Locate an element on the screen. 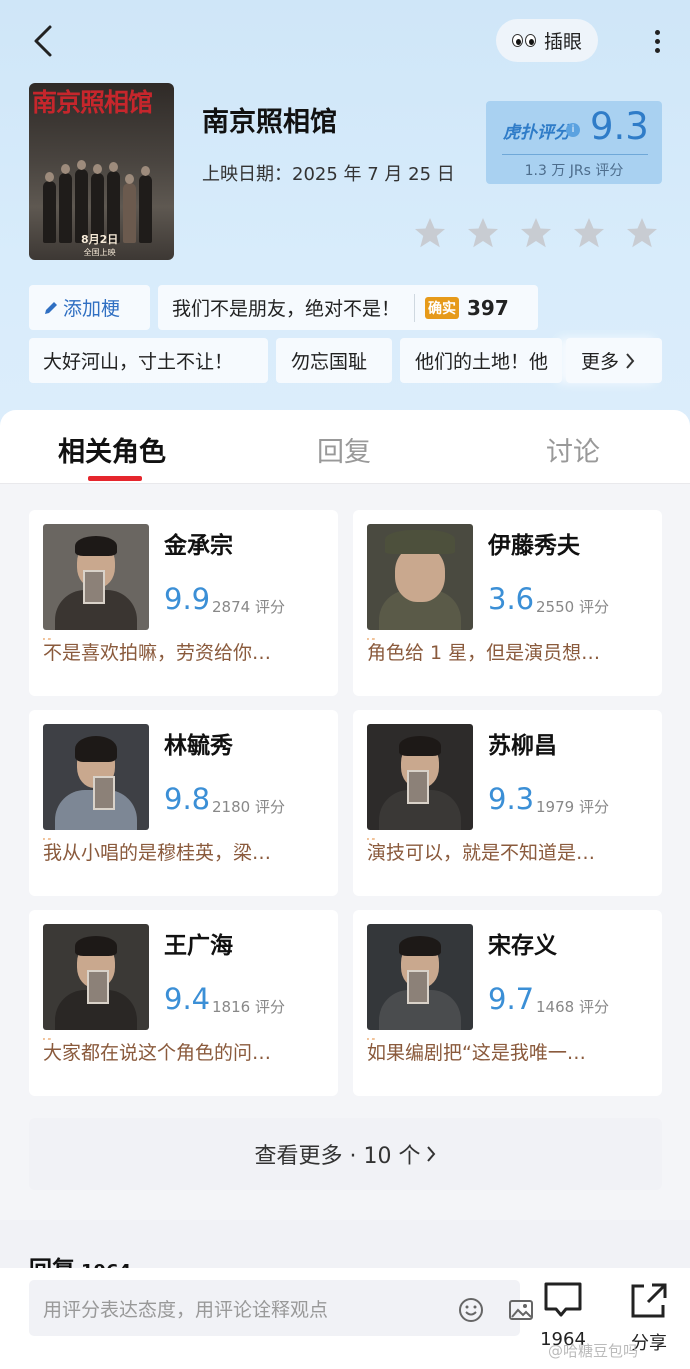 This screenshot has width=690, height=1369. tag-text: 他们的土地！他 is located at coordinates (482, 362).